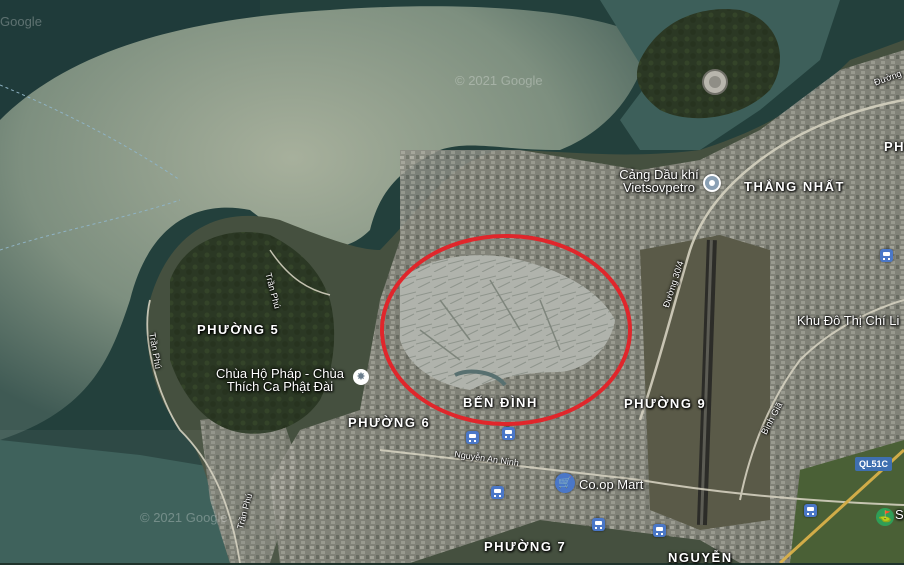 Image resolution: width=904 pixels, height=565 pixels. Describe the element at coordinates (389, 422) in the screenshot. I see `label-phuong-6: PHƯỜNG 6` at that location.